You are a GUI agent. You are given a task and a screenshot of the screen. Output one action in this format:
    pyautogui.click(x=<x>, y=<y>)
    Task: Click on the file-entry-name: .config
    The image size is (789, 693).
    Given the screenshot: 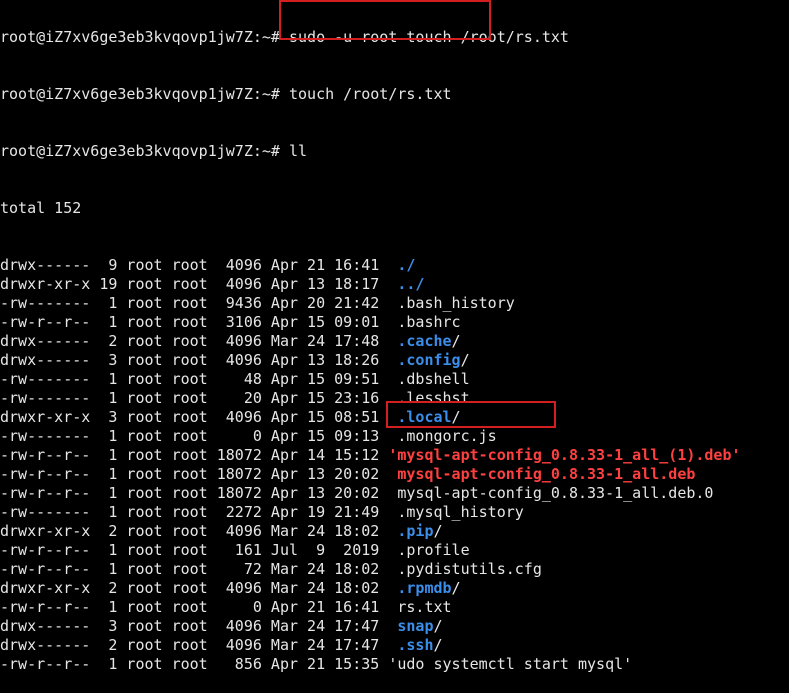 What is the action you would take?
    pyautogui.click(x=429, y=360)
    